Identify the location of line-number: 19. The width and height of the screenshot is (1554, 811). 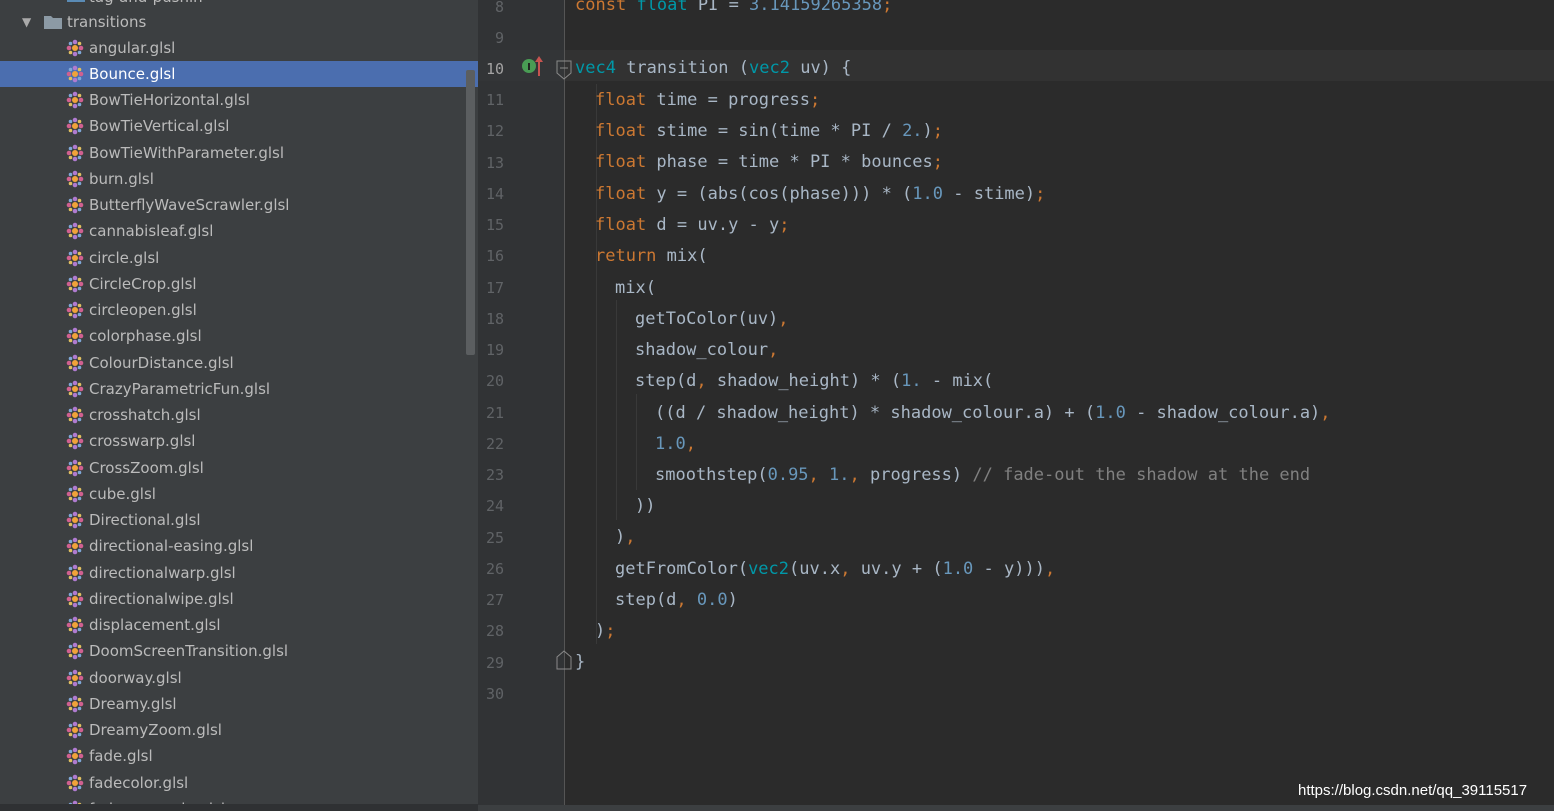
(494, 350).